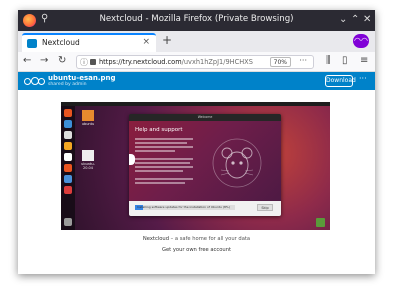  What do you see at coordinates (355, 20) in the screenshot?
I see `maximize-button: ⌃` at bounding box center [355, 20].